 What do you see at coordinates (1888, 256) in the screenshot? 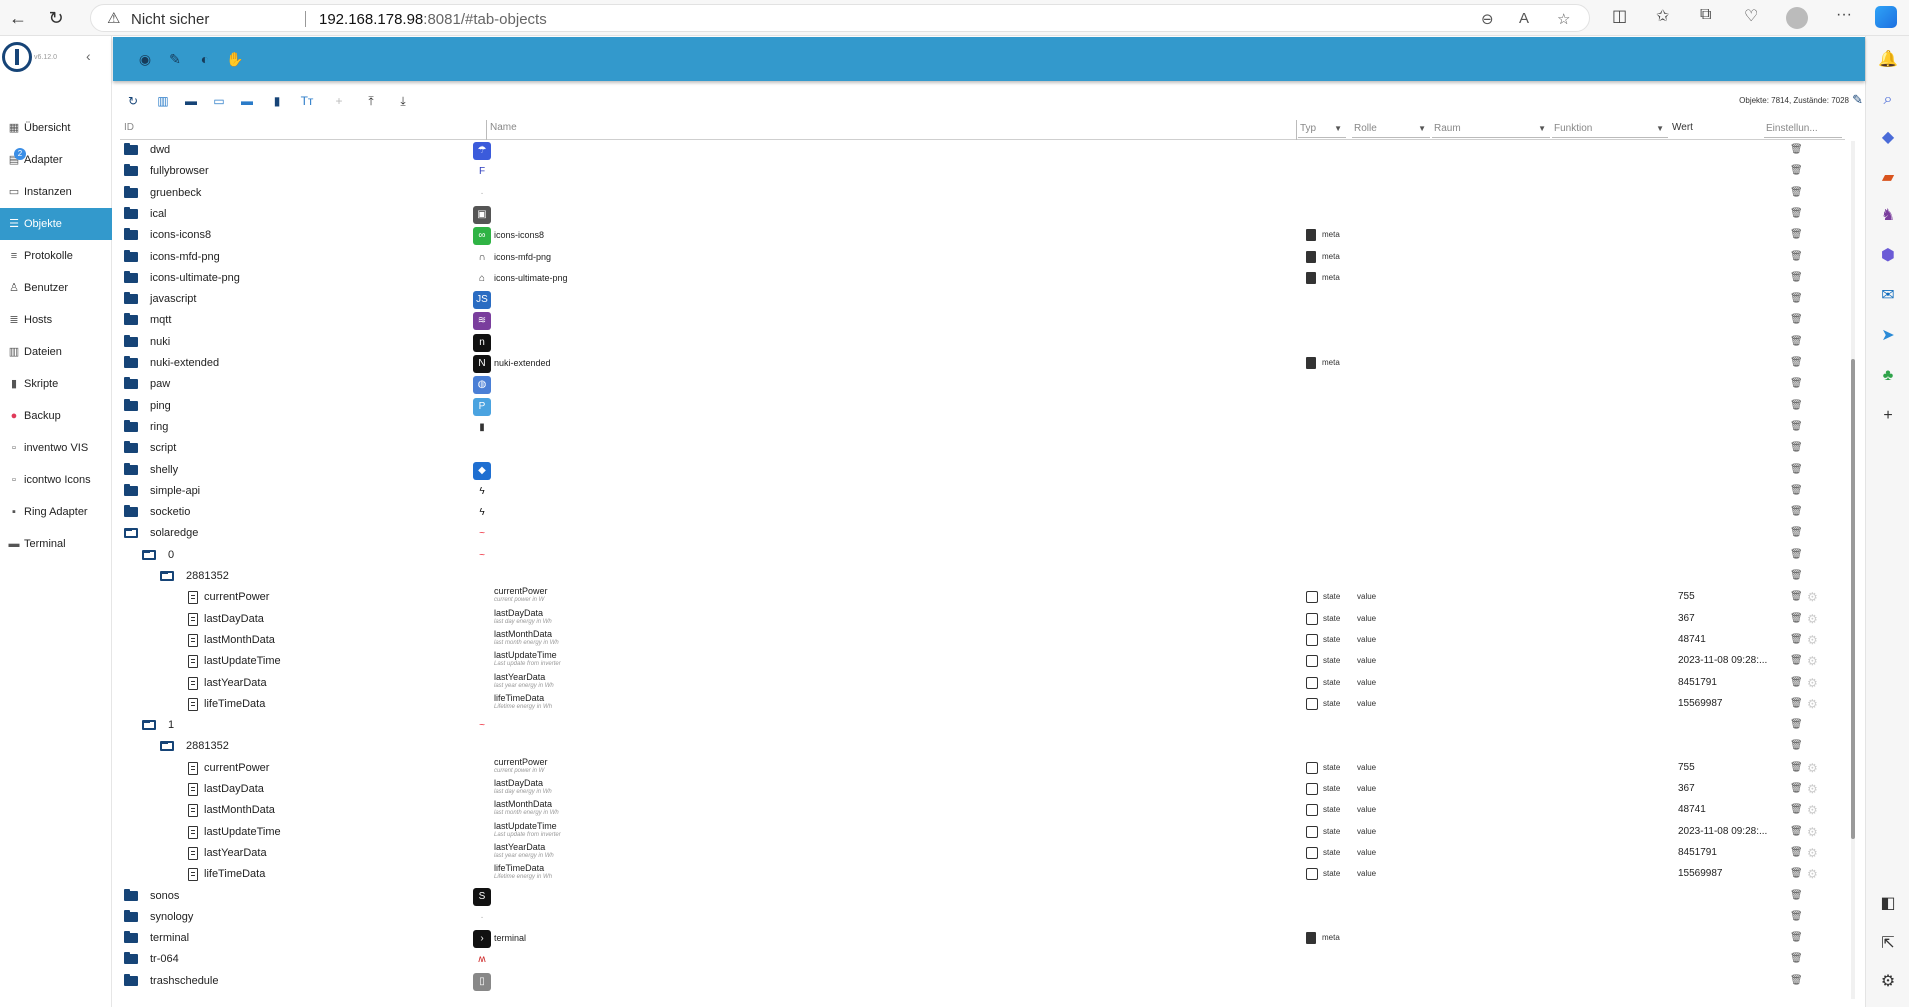
I see `microsoft-365-icon: ⬢` at bounding box center [1888, 256].